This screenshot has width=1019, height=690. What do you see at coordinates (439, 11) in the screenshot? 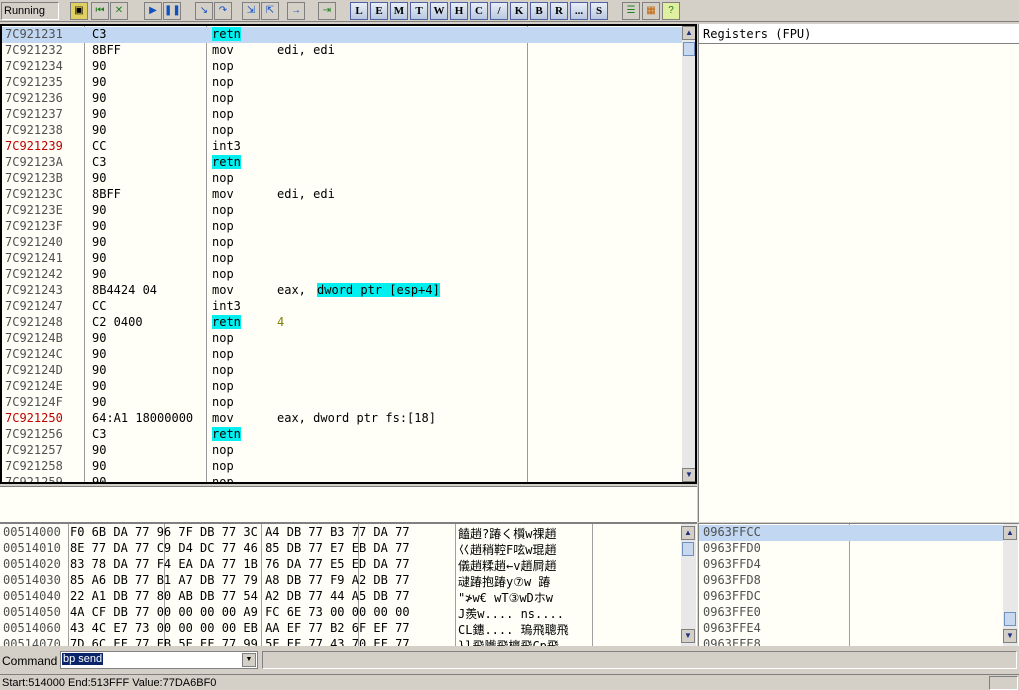
I see `windows-window-button: W` at bounding box center [439, 11].